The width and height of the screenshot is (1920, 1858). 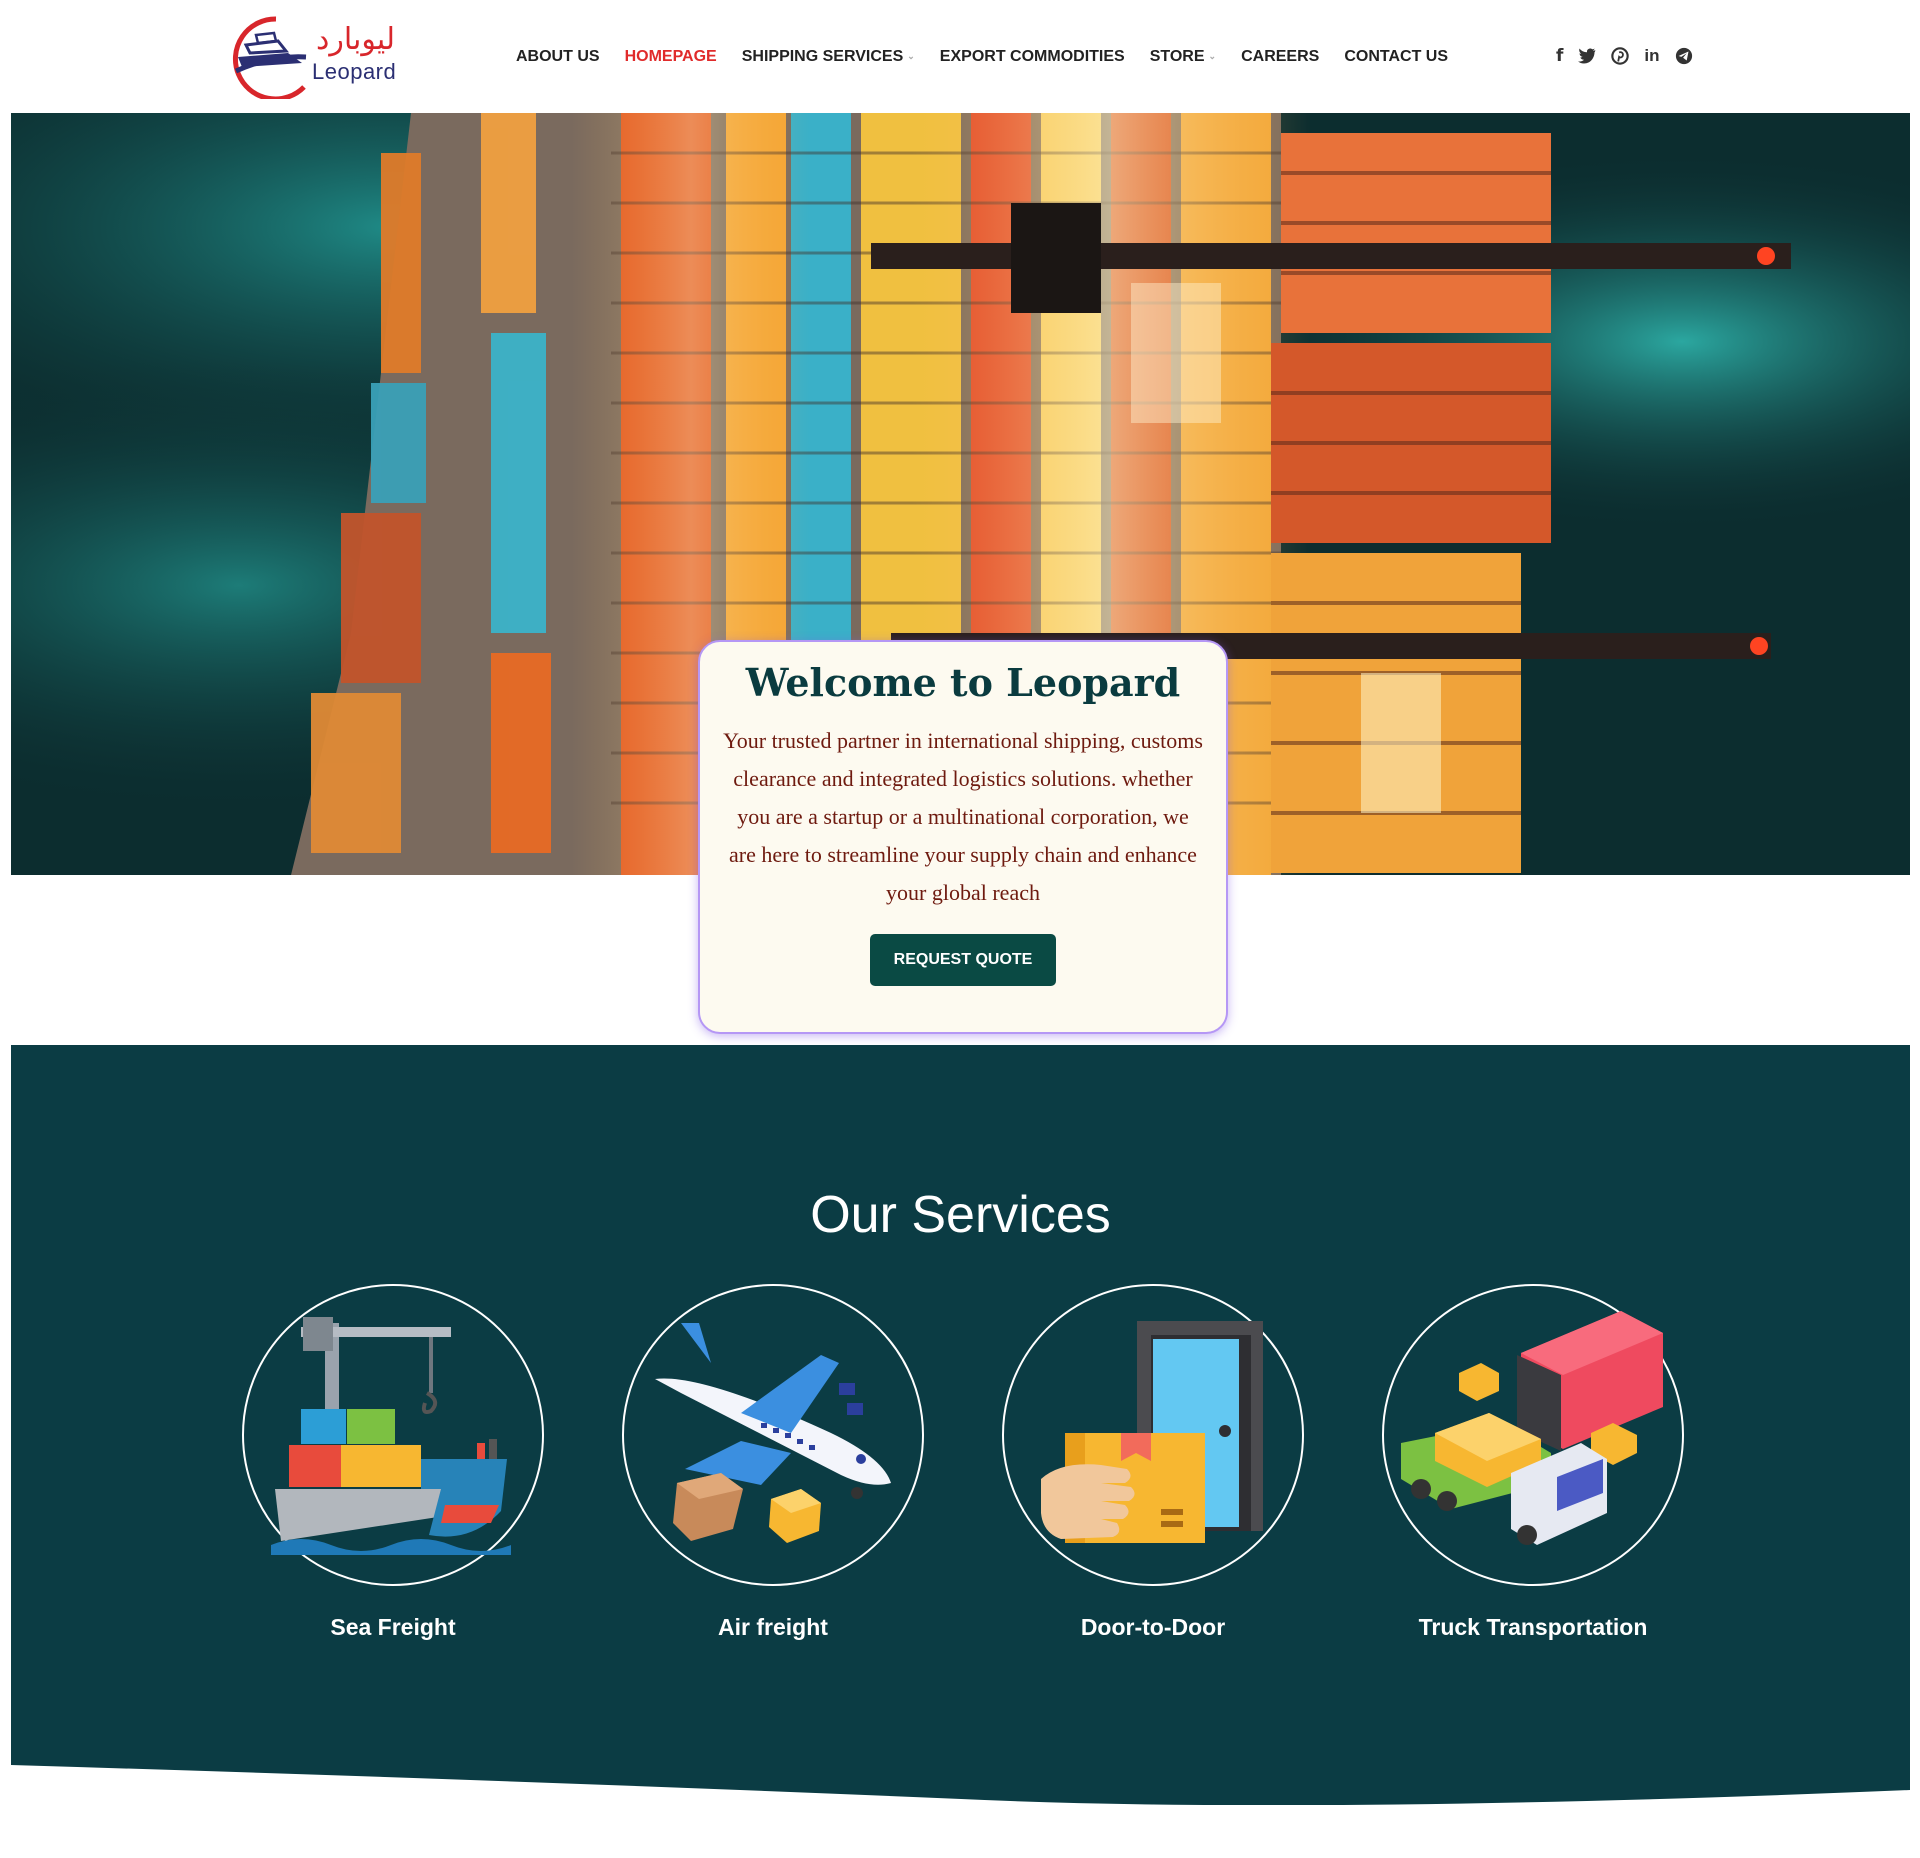 I want to click on leopard-logo: ليوبارد Leopard, so click(x=316, y=57).